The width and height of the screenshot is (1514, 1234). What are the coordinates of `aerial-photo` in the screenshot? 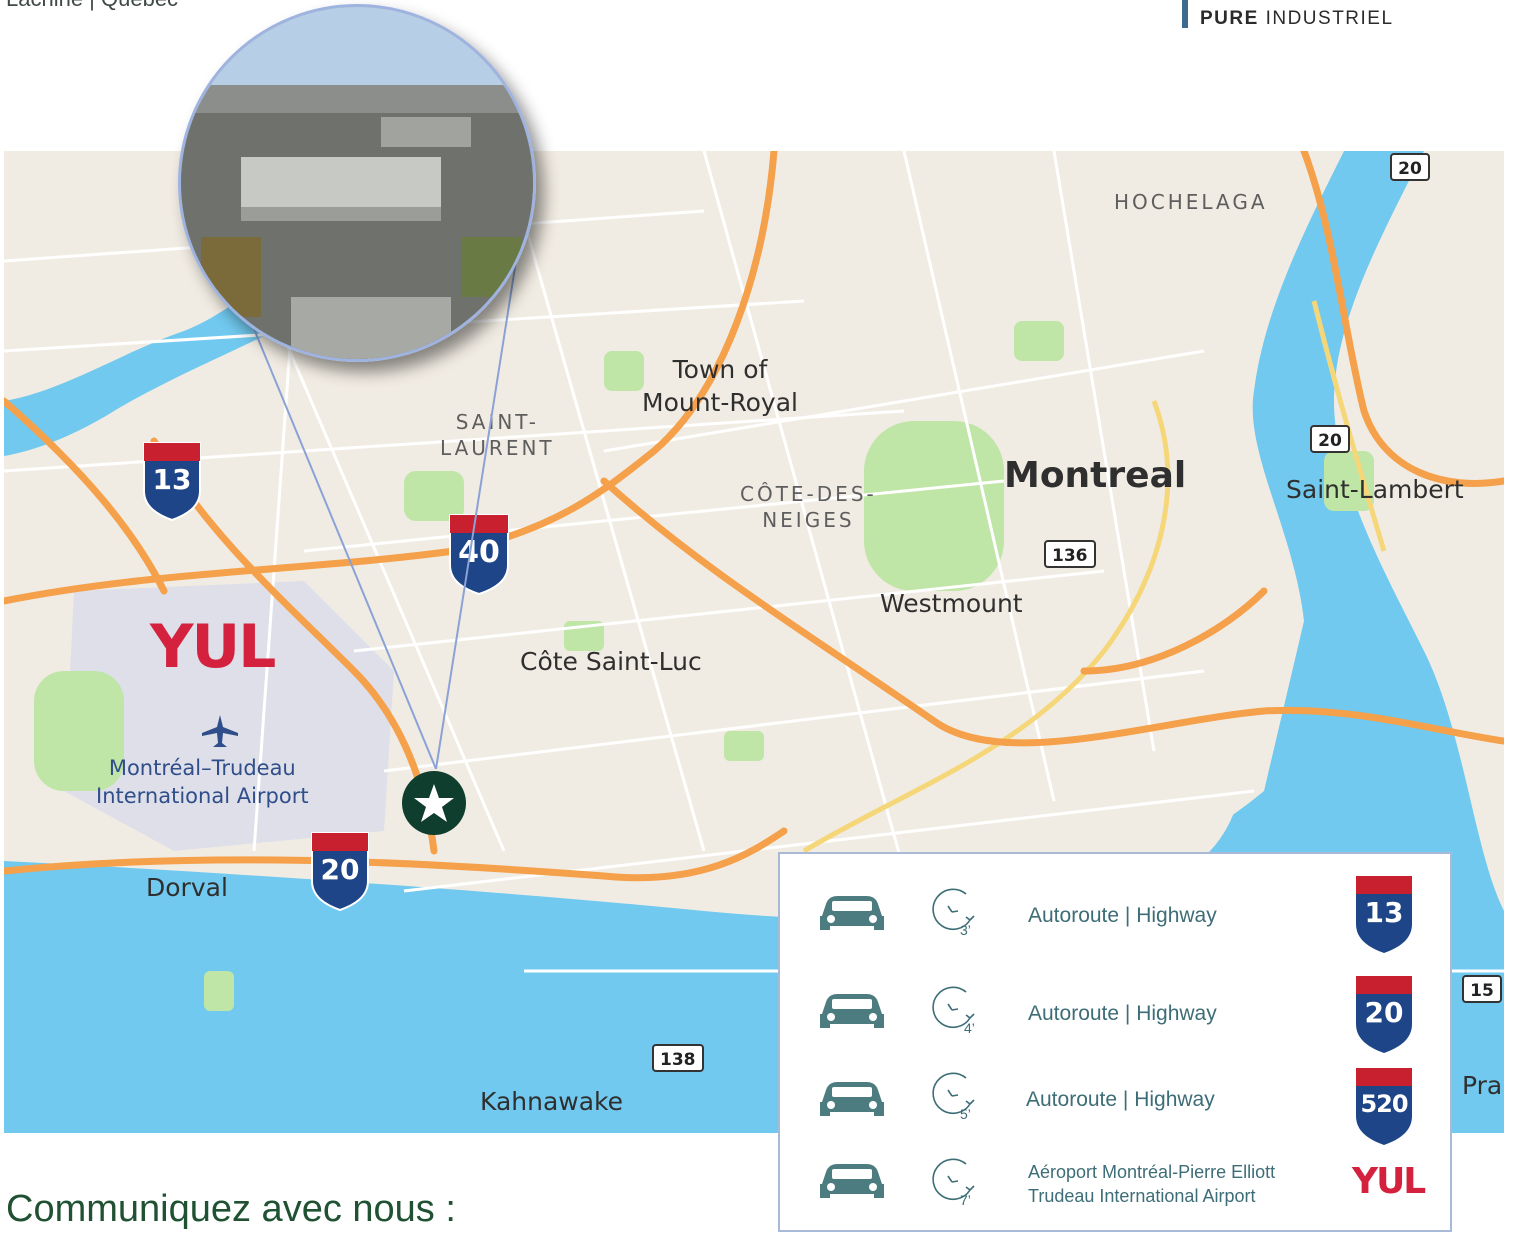 It's located at (357, 183).